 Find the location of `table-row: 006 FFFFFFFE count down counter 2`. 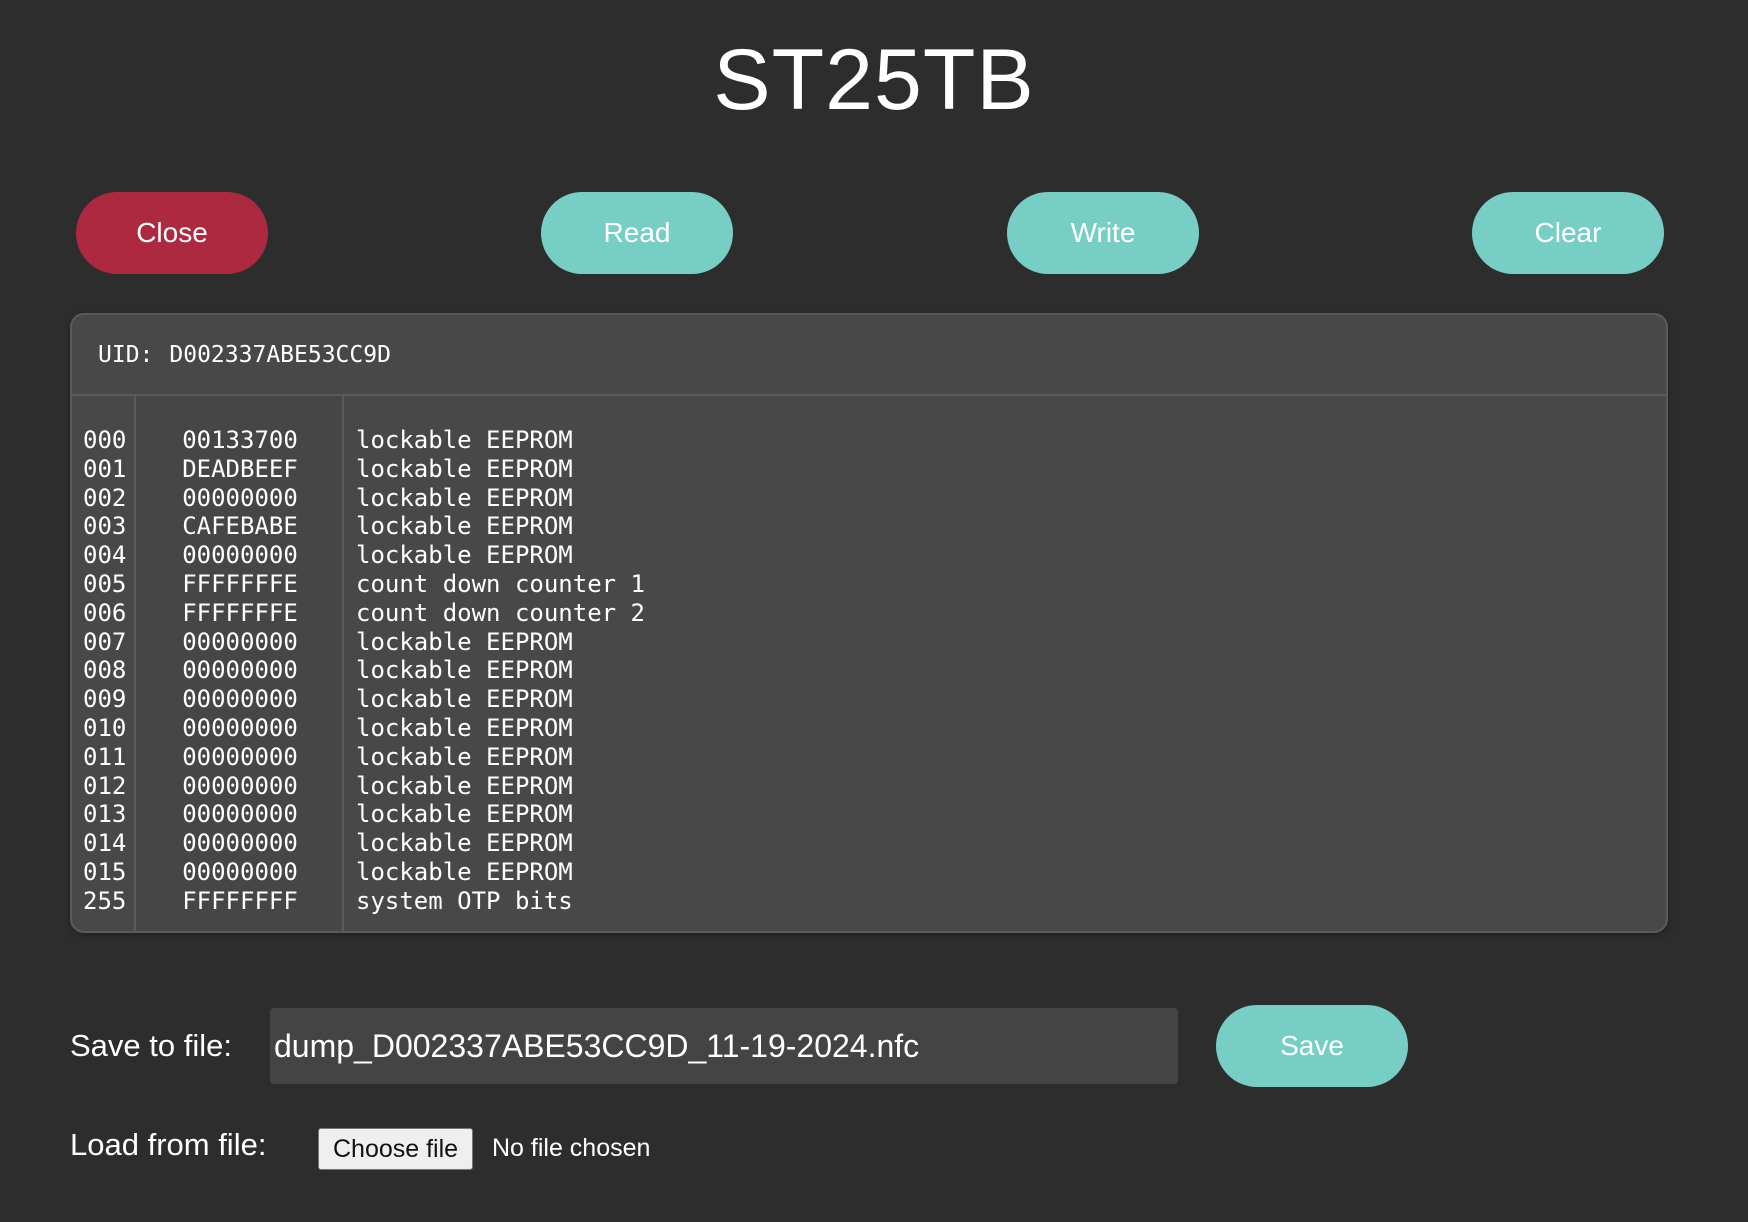

table-row: 006 FFFFFFFE count down counter 2 is located at coordinates (869, 613).